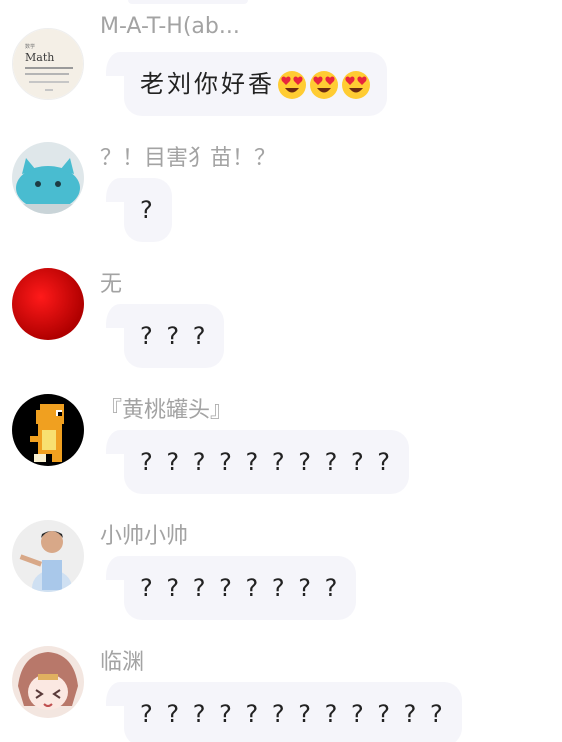  I want to click on pixel-charmander-icon, so click(48, 430).